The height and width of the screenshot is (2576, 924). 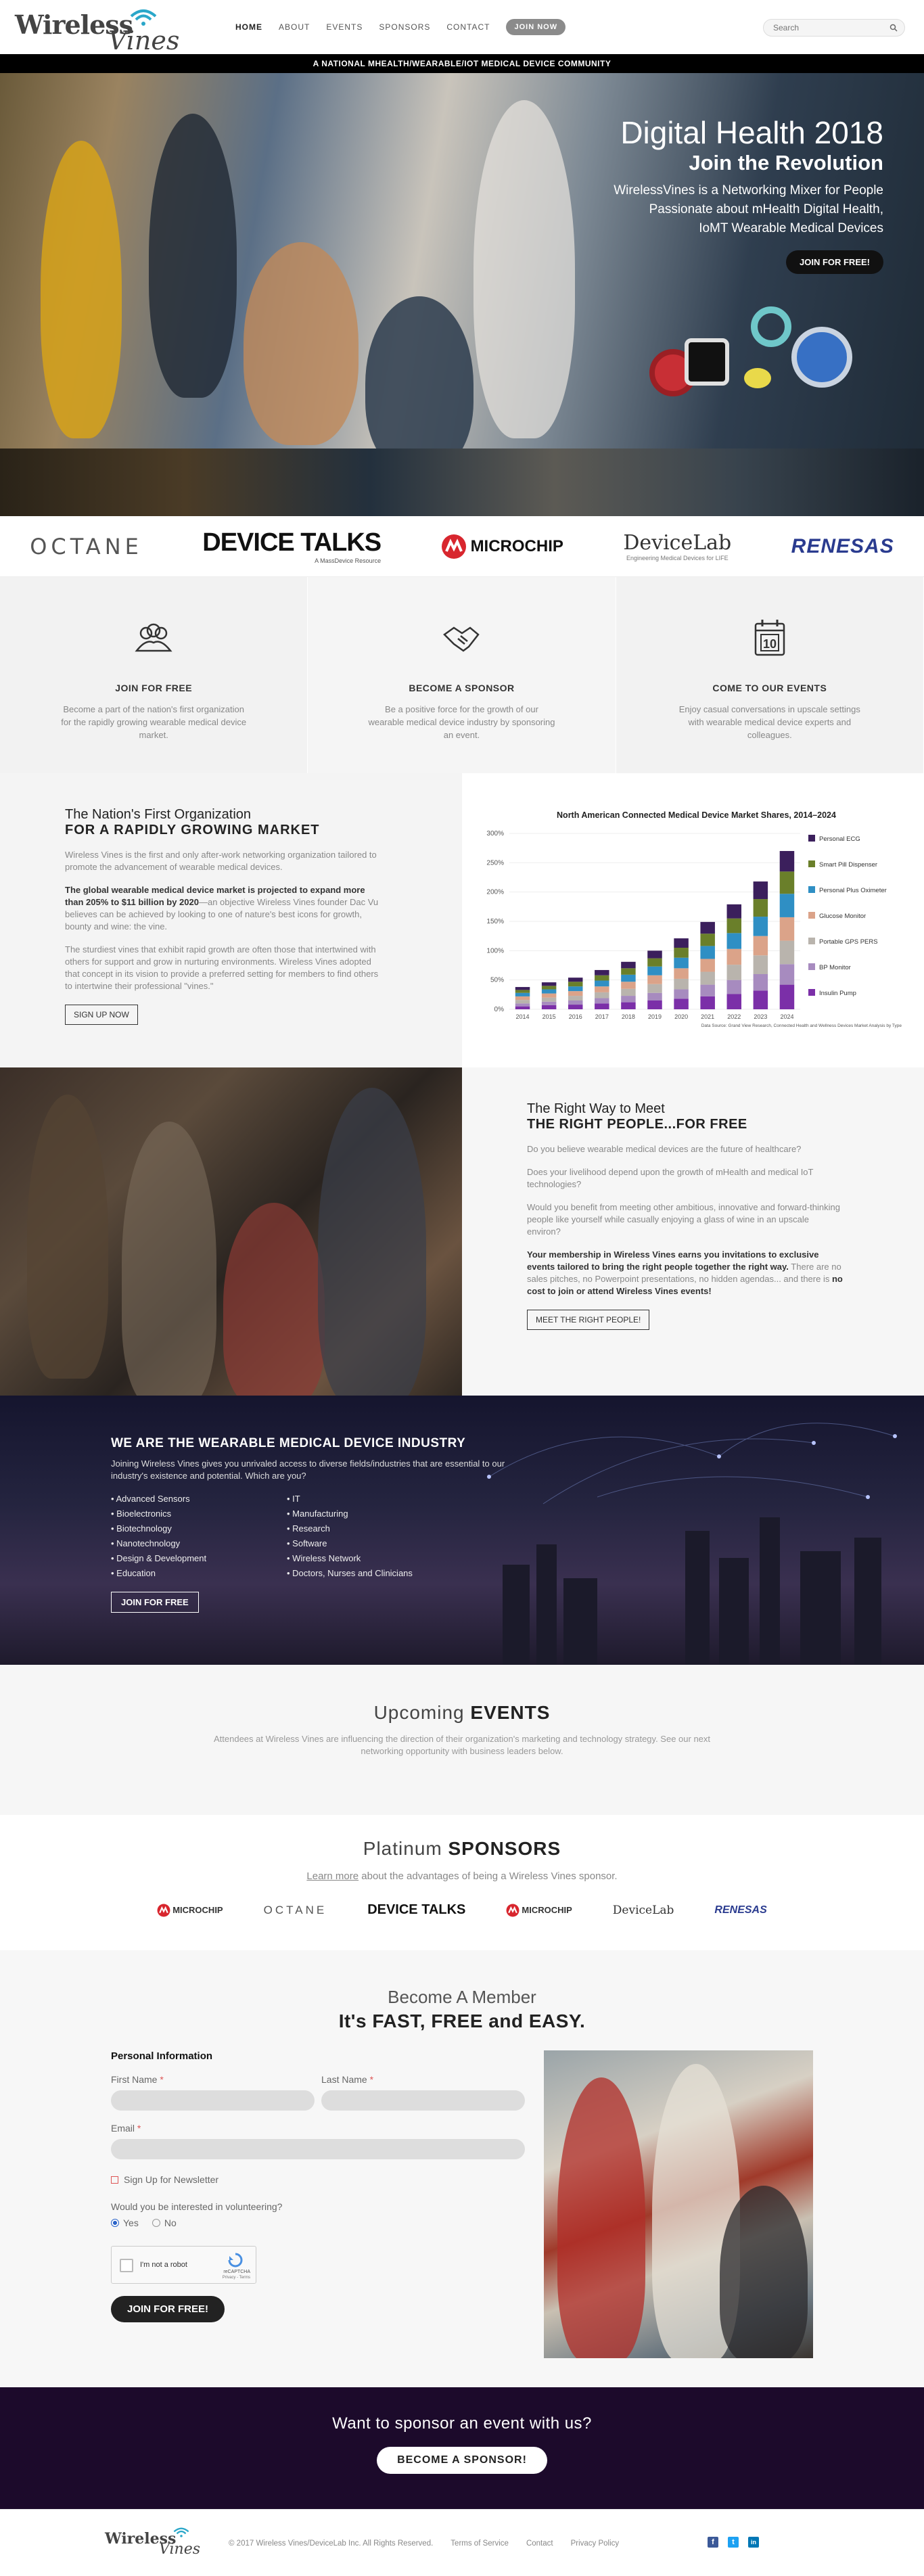 What do you see at coordinates (516, 545) in the screenshot?
I see `logo-microchip-text: MICROCHIP` at bounding box center [516, 545].